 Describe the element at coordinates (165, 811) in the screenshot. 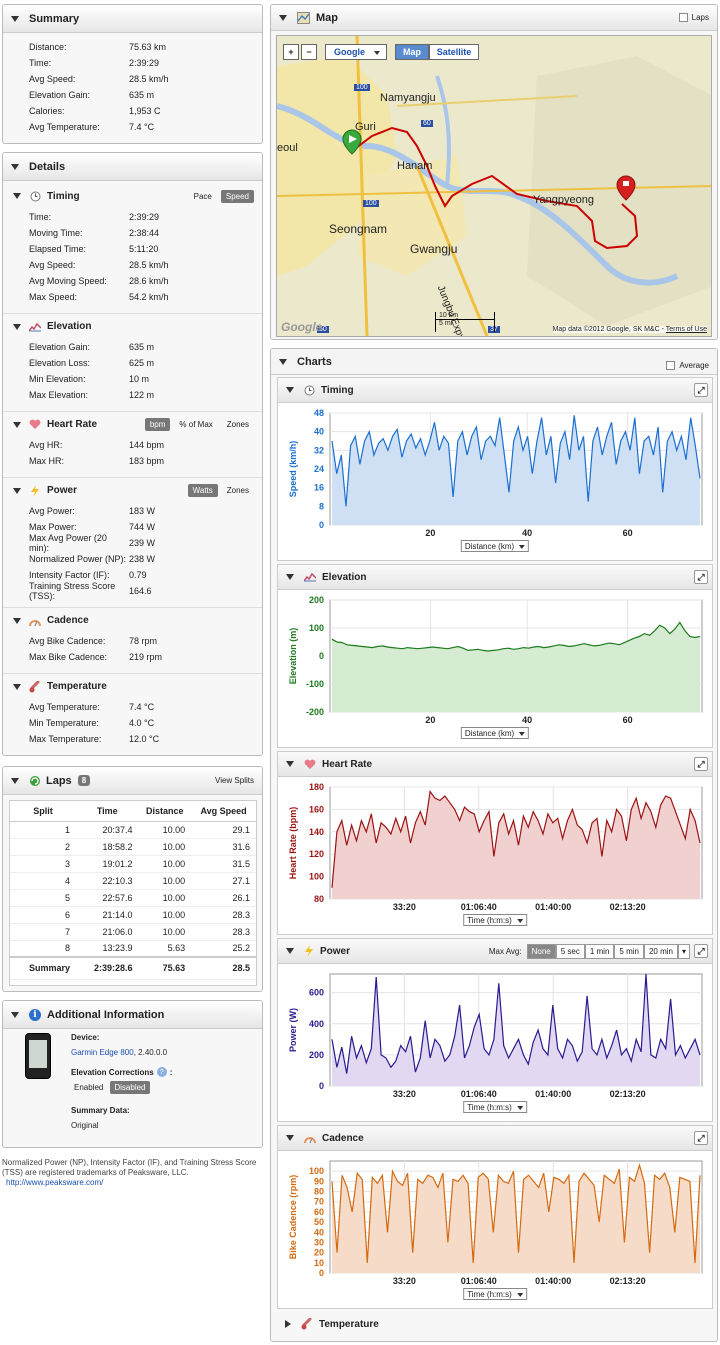

I see `laps-column-header: Distance` at that location.